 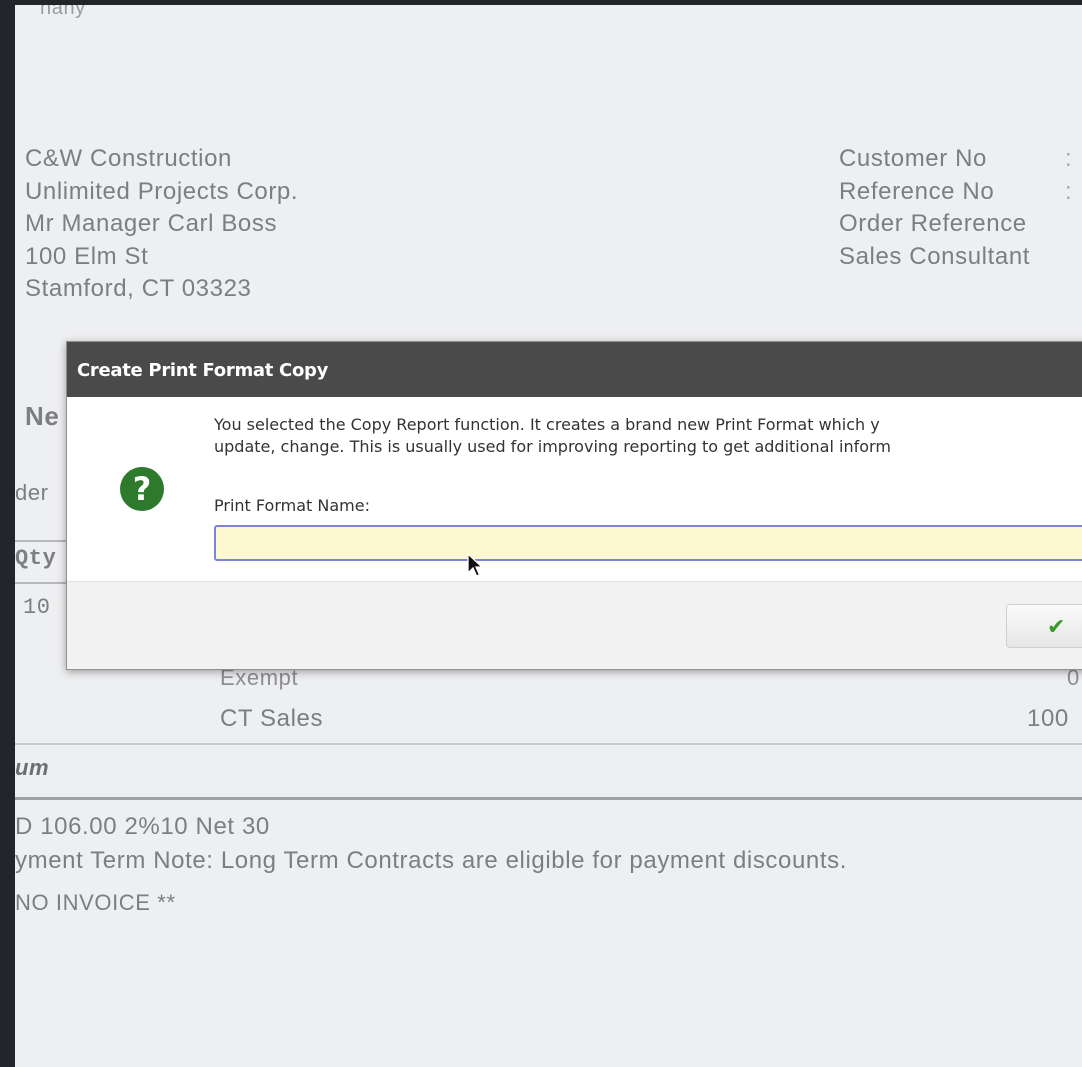 What do you see at coordinates (37, 607) in the screenshot?
I see `qty-value: 10` at bounding box center [37, 607].